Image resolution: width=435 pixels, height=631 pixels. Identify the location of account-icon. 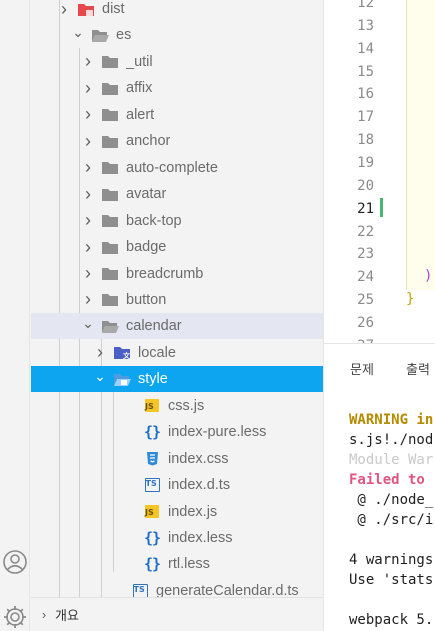
(15, 562).